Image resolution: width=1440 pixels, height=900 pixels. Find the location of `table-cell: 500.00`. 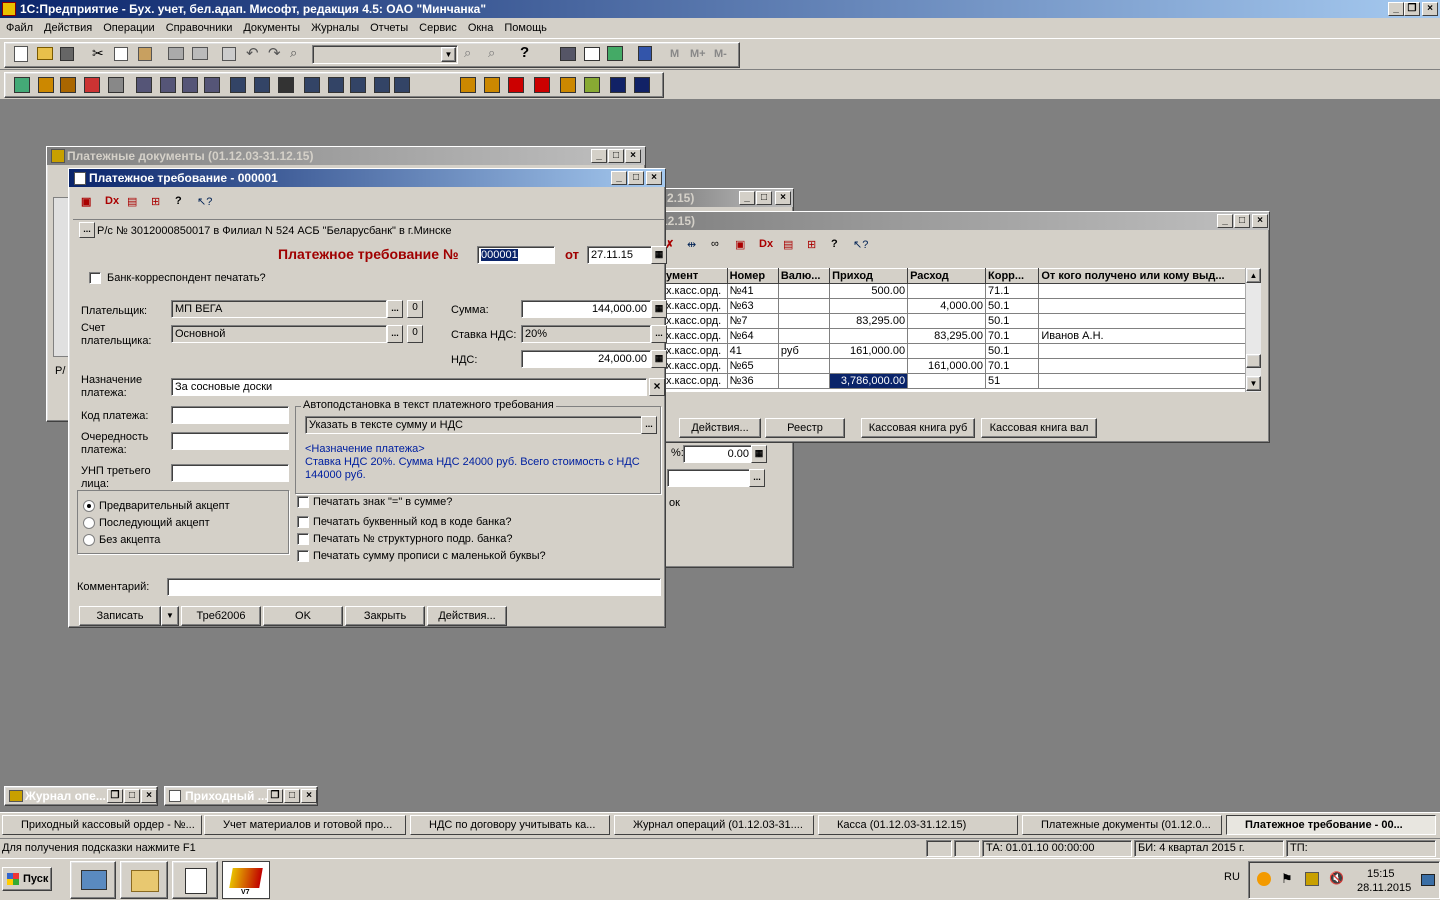

table-cell: 500.00 is located at coordinates (869, 291).